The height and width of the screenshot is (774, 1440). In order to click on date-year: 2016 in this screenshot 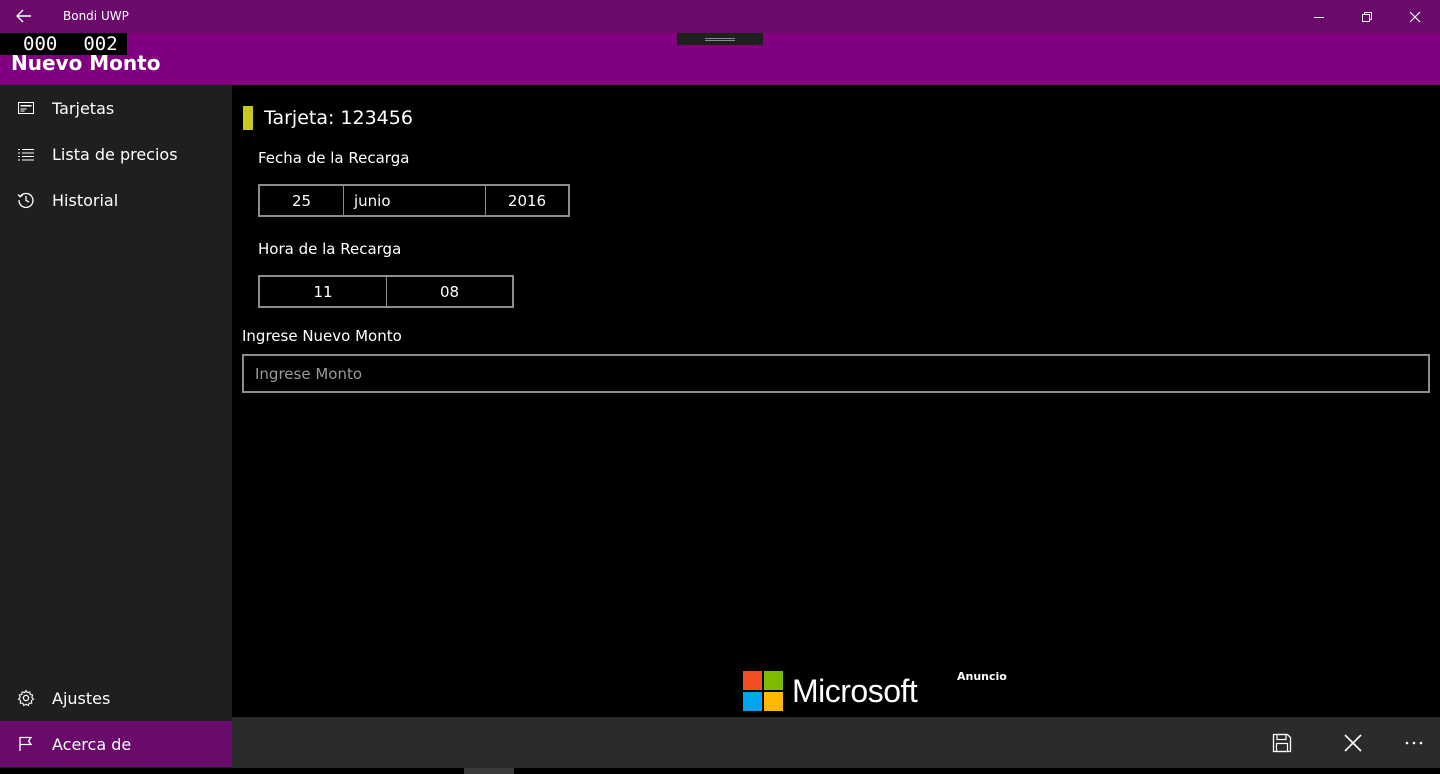, I will do `click(527, 200)`.